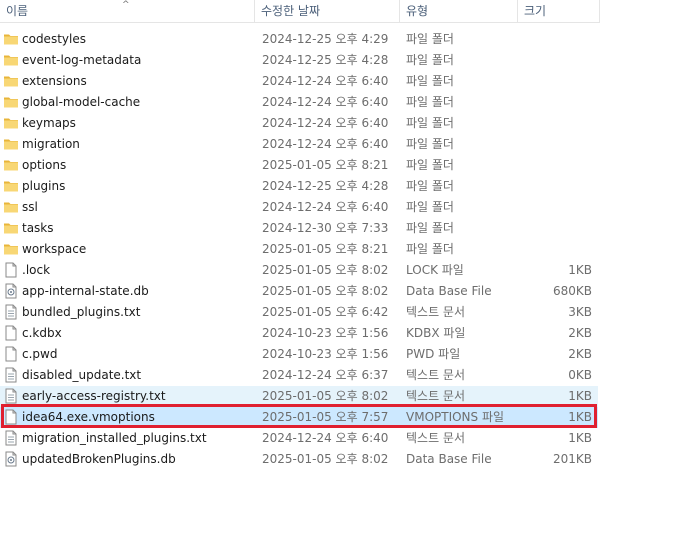 The width and height of the screenshot is (700, 536). I want to click on file-size: 680KB, so click(572, 291).